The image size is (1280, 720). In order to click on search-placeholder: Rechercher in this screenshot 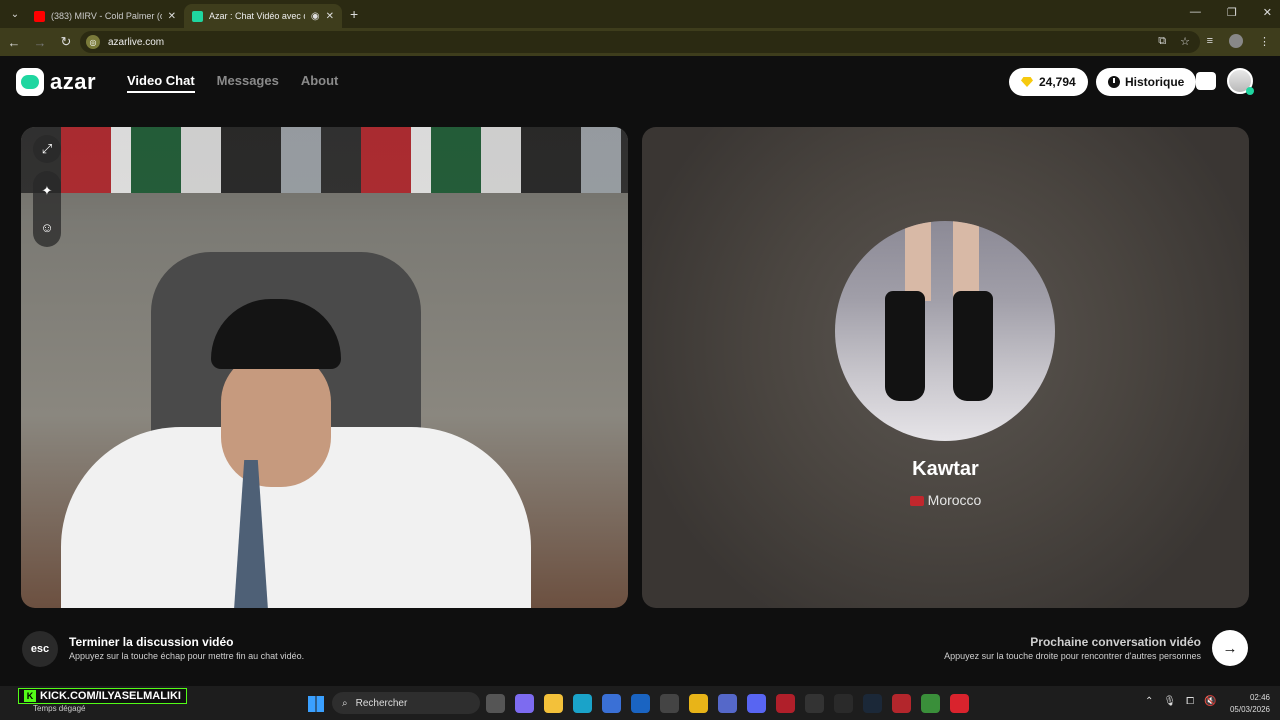, I will do `click(381, 703)`.